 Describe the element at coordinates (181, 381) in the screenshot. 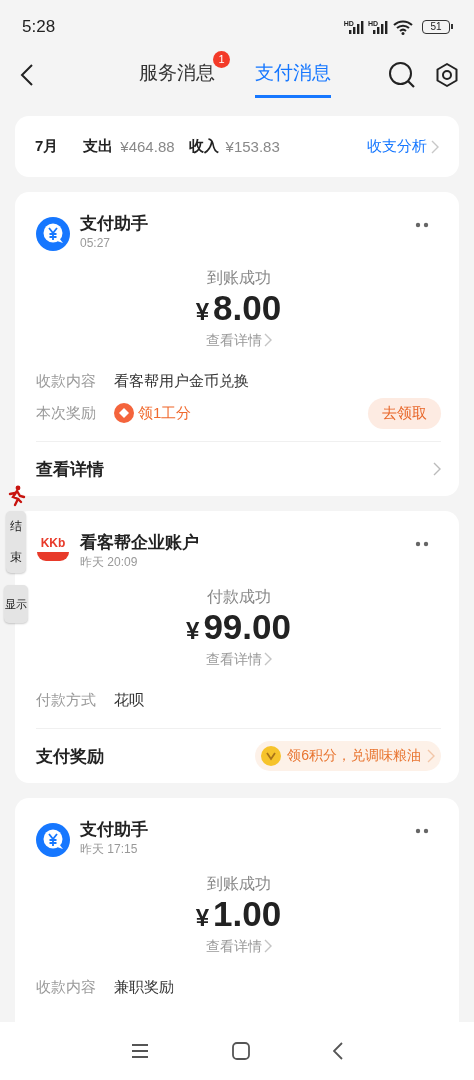

I see `field-value: 看客帮用户金币兑换` at that location.